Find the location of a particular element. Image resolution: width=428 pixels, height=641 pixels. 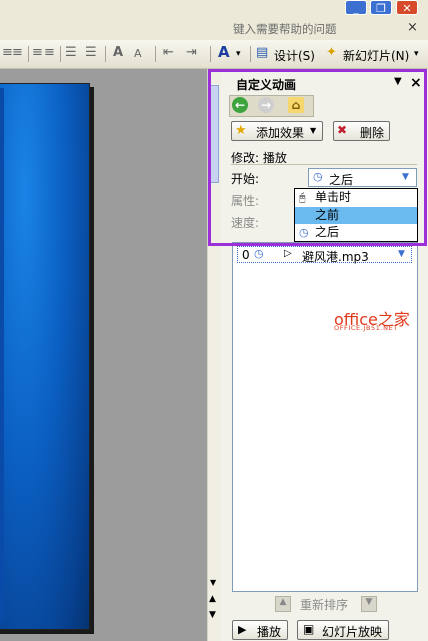

play-label: 播放 is located at coordinates (269, 632).